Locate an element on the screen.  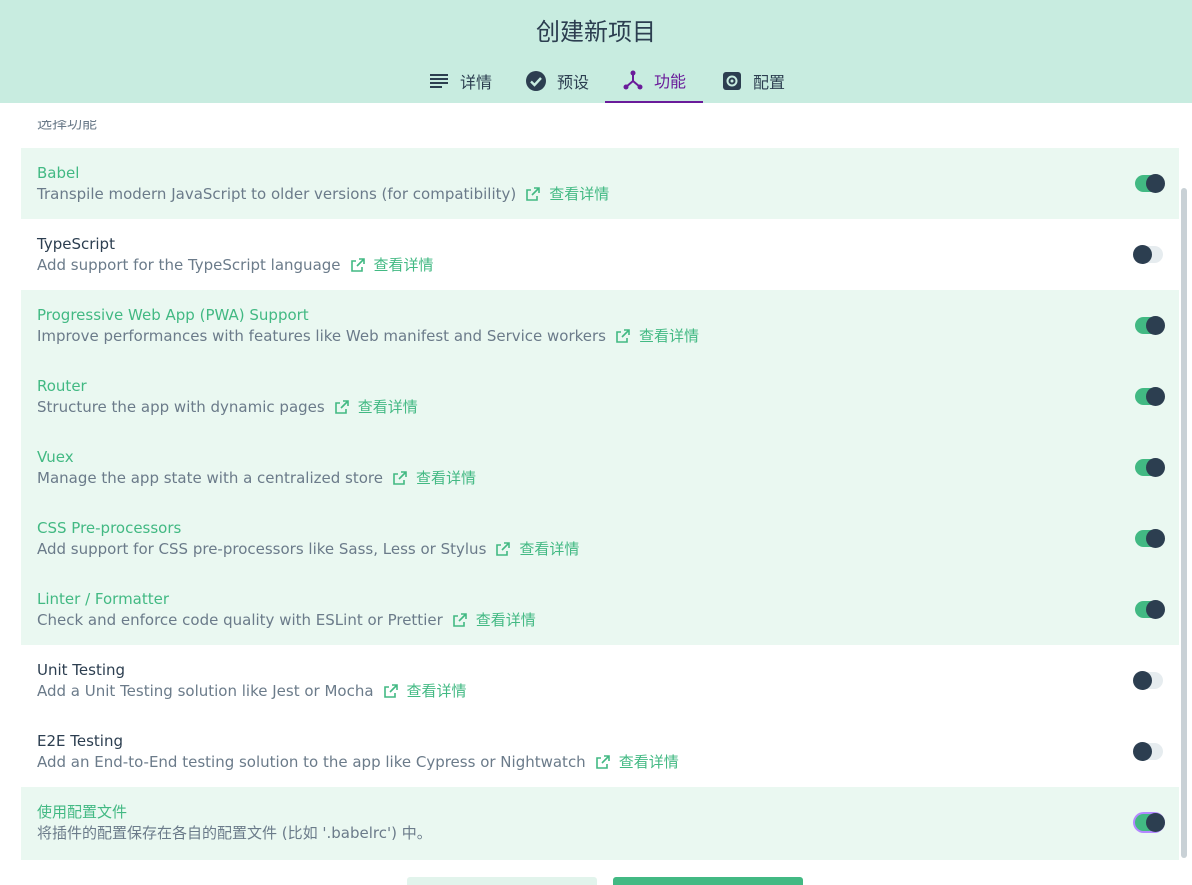
tab-config: 配置 is located at coordinates (753, 80).